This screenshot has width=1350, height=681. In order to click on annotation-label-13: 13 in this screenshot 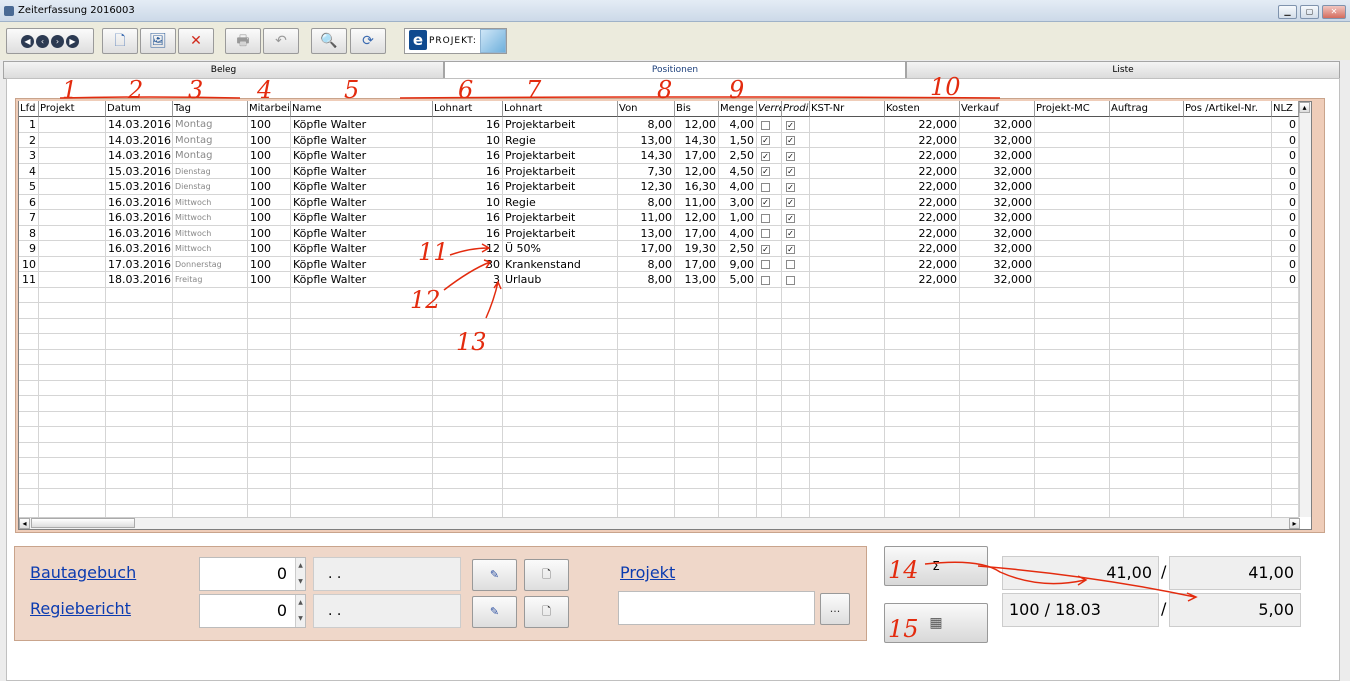, I will do `click(471, 342)`.